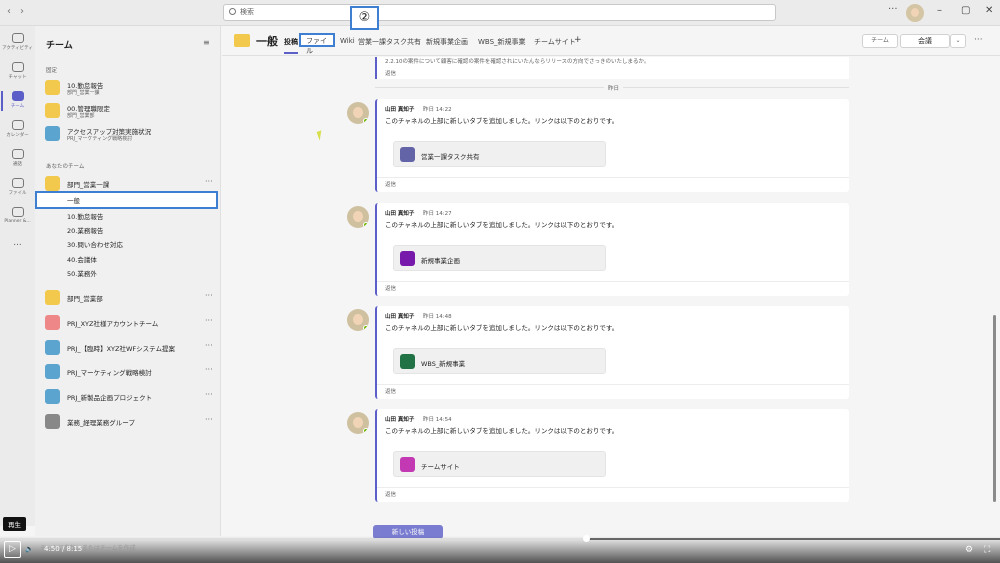  I want to click on add-tab-button: +, so click(578, 40).